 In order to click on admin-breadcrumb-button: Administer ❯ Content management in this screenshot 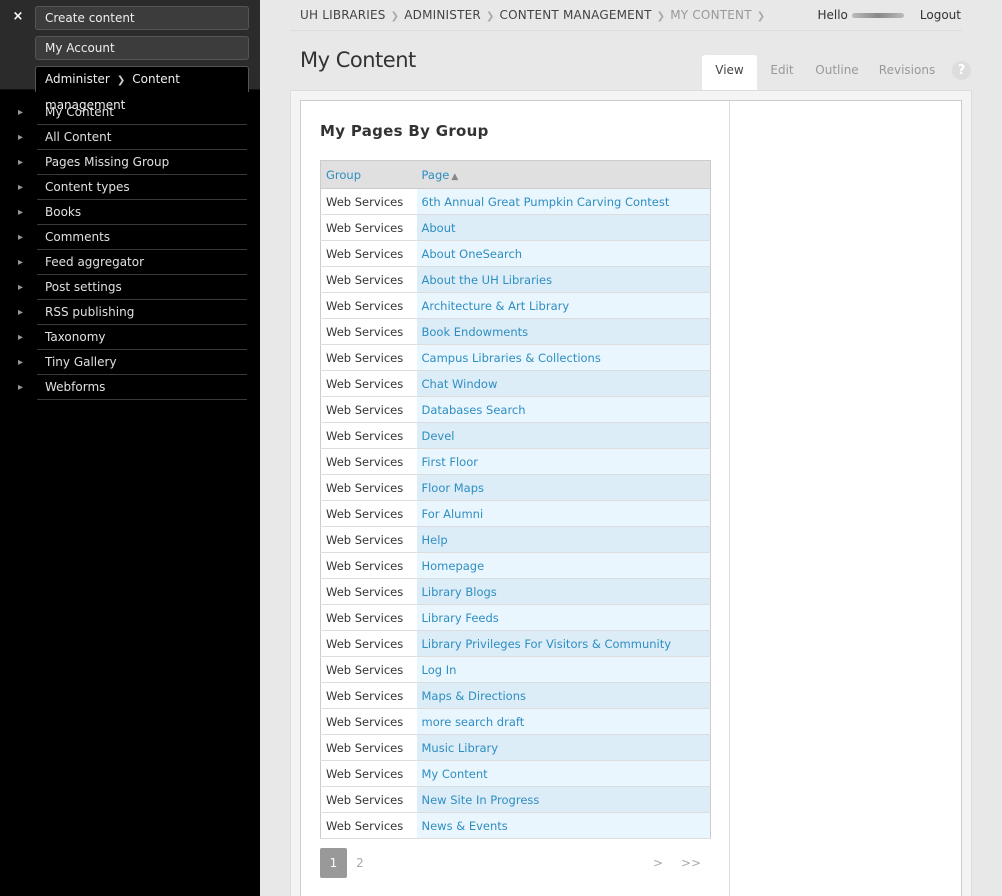, I will do `click(142, 89)`.